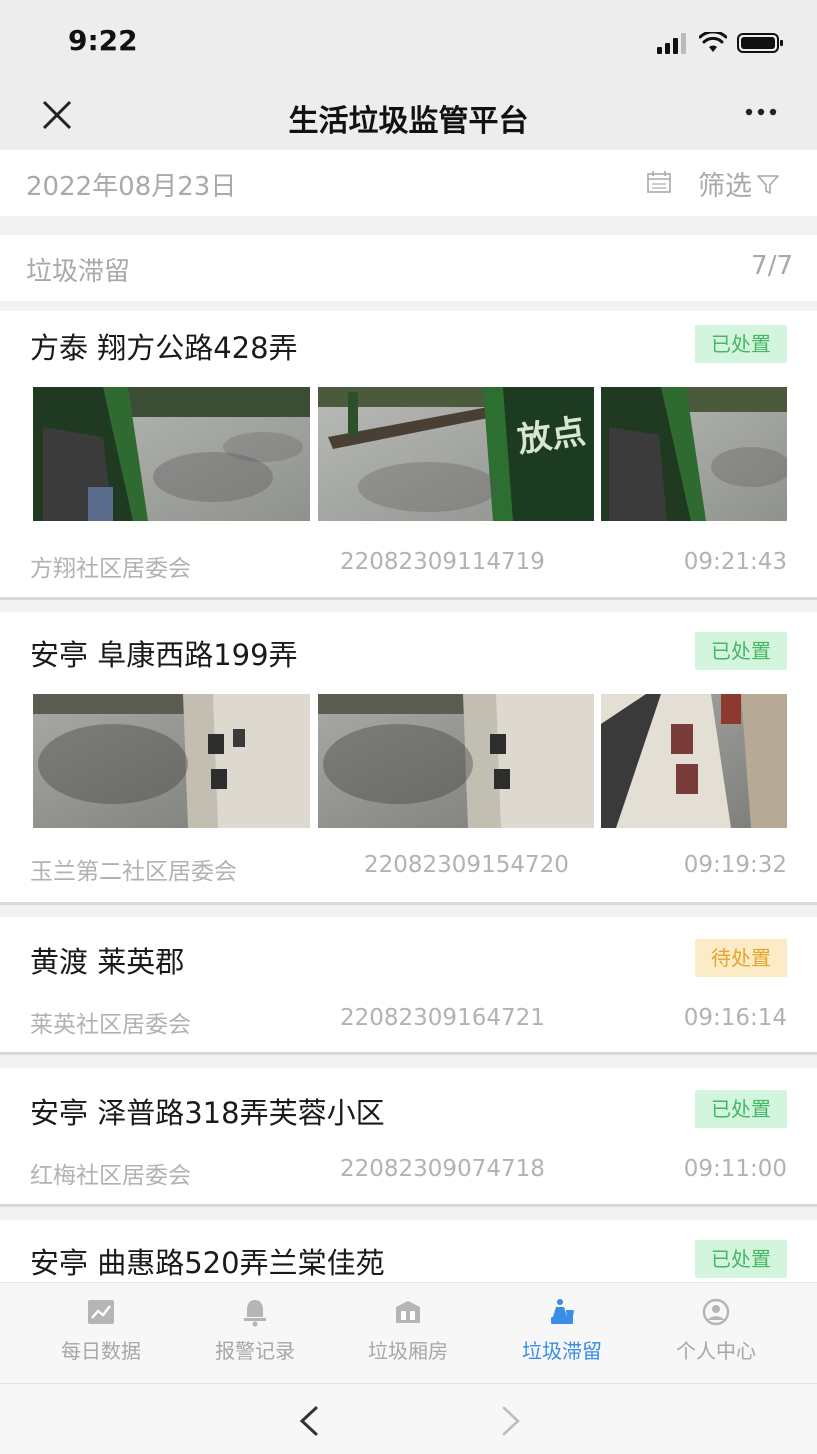  I want to click on nav-bar: 生活垃圾监管平台, so click(408, 117).